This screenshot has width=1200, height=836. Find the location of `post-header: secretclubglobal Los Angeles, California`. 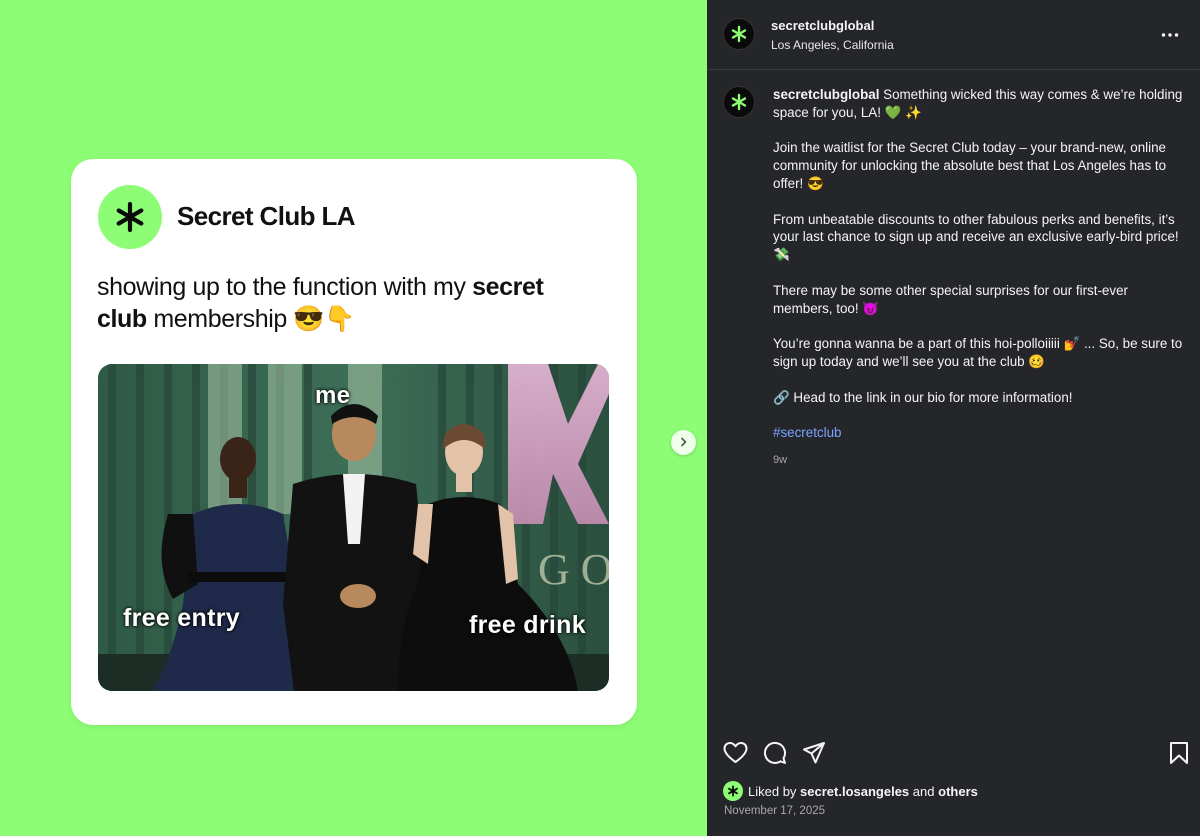

post-header: secretclubglobal Los Angeles, California is located at coordinates (953, 35).